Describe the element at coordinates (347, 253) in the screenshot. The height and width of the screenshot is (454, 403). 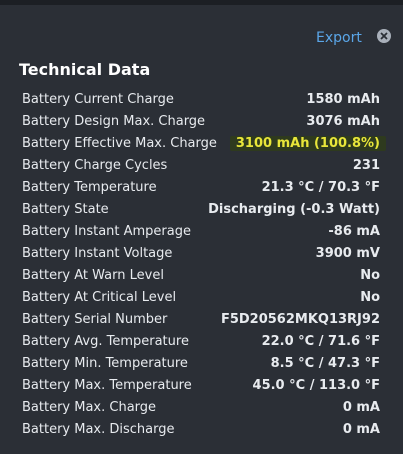
I see `row-value: 3900 mV` at that location.